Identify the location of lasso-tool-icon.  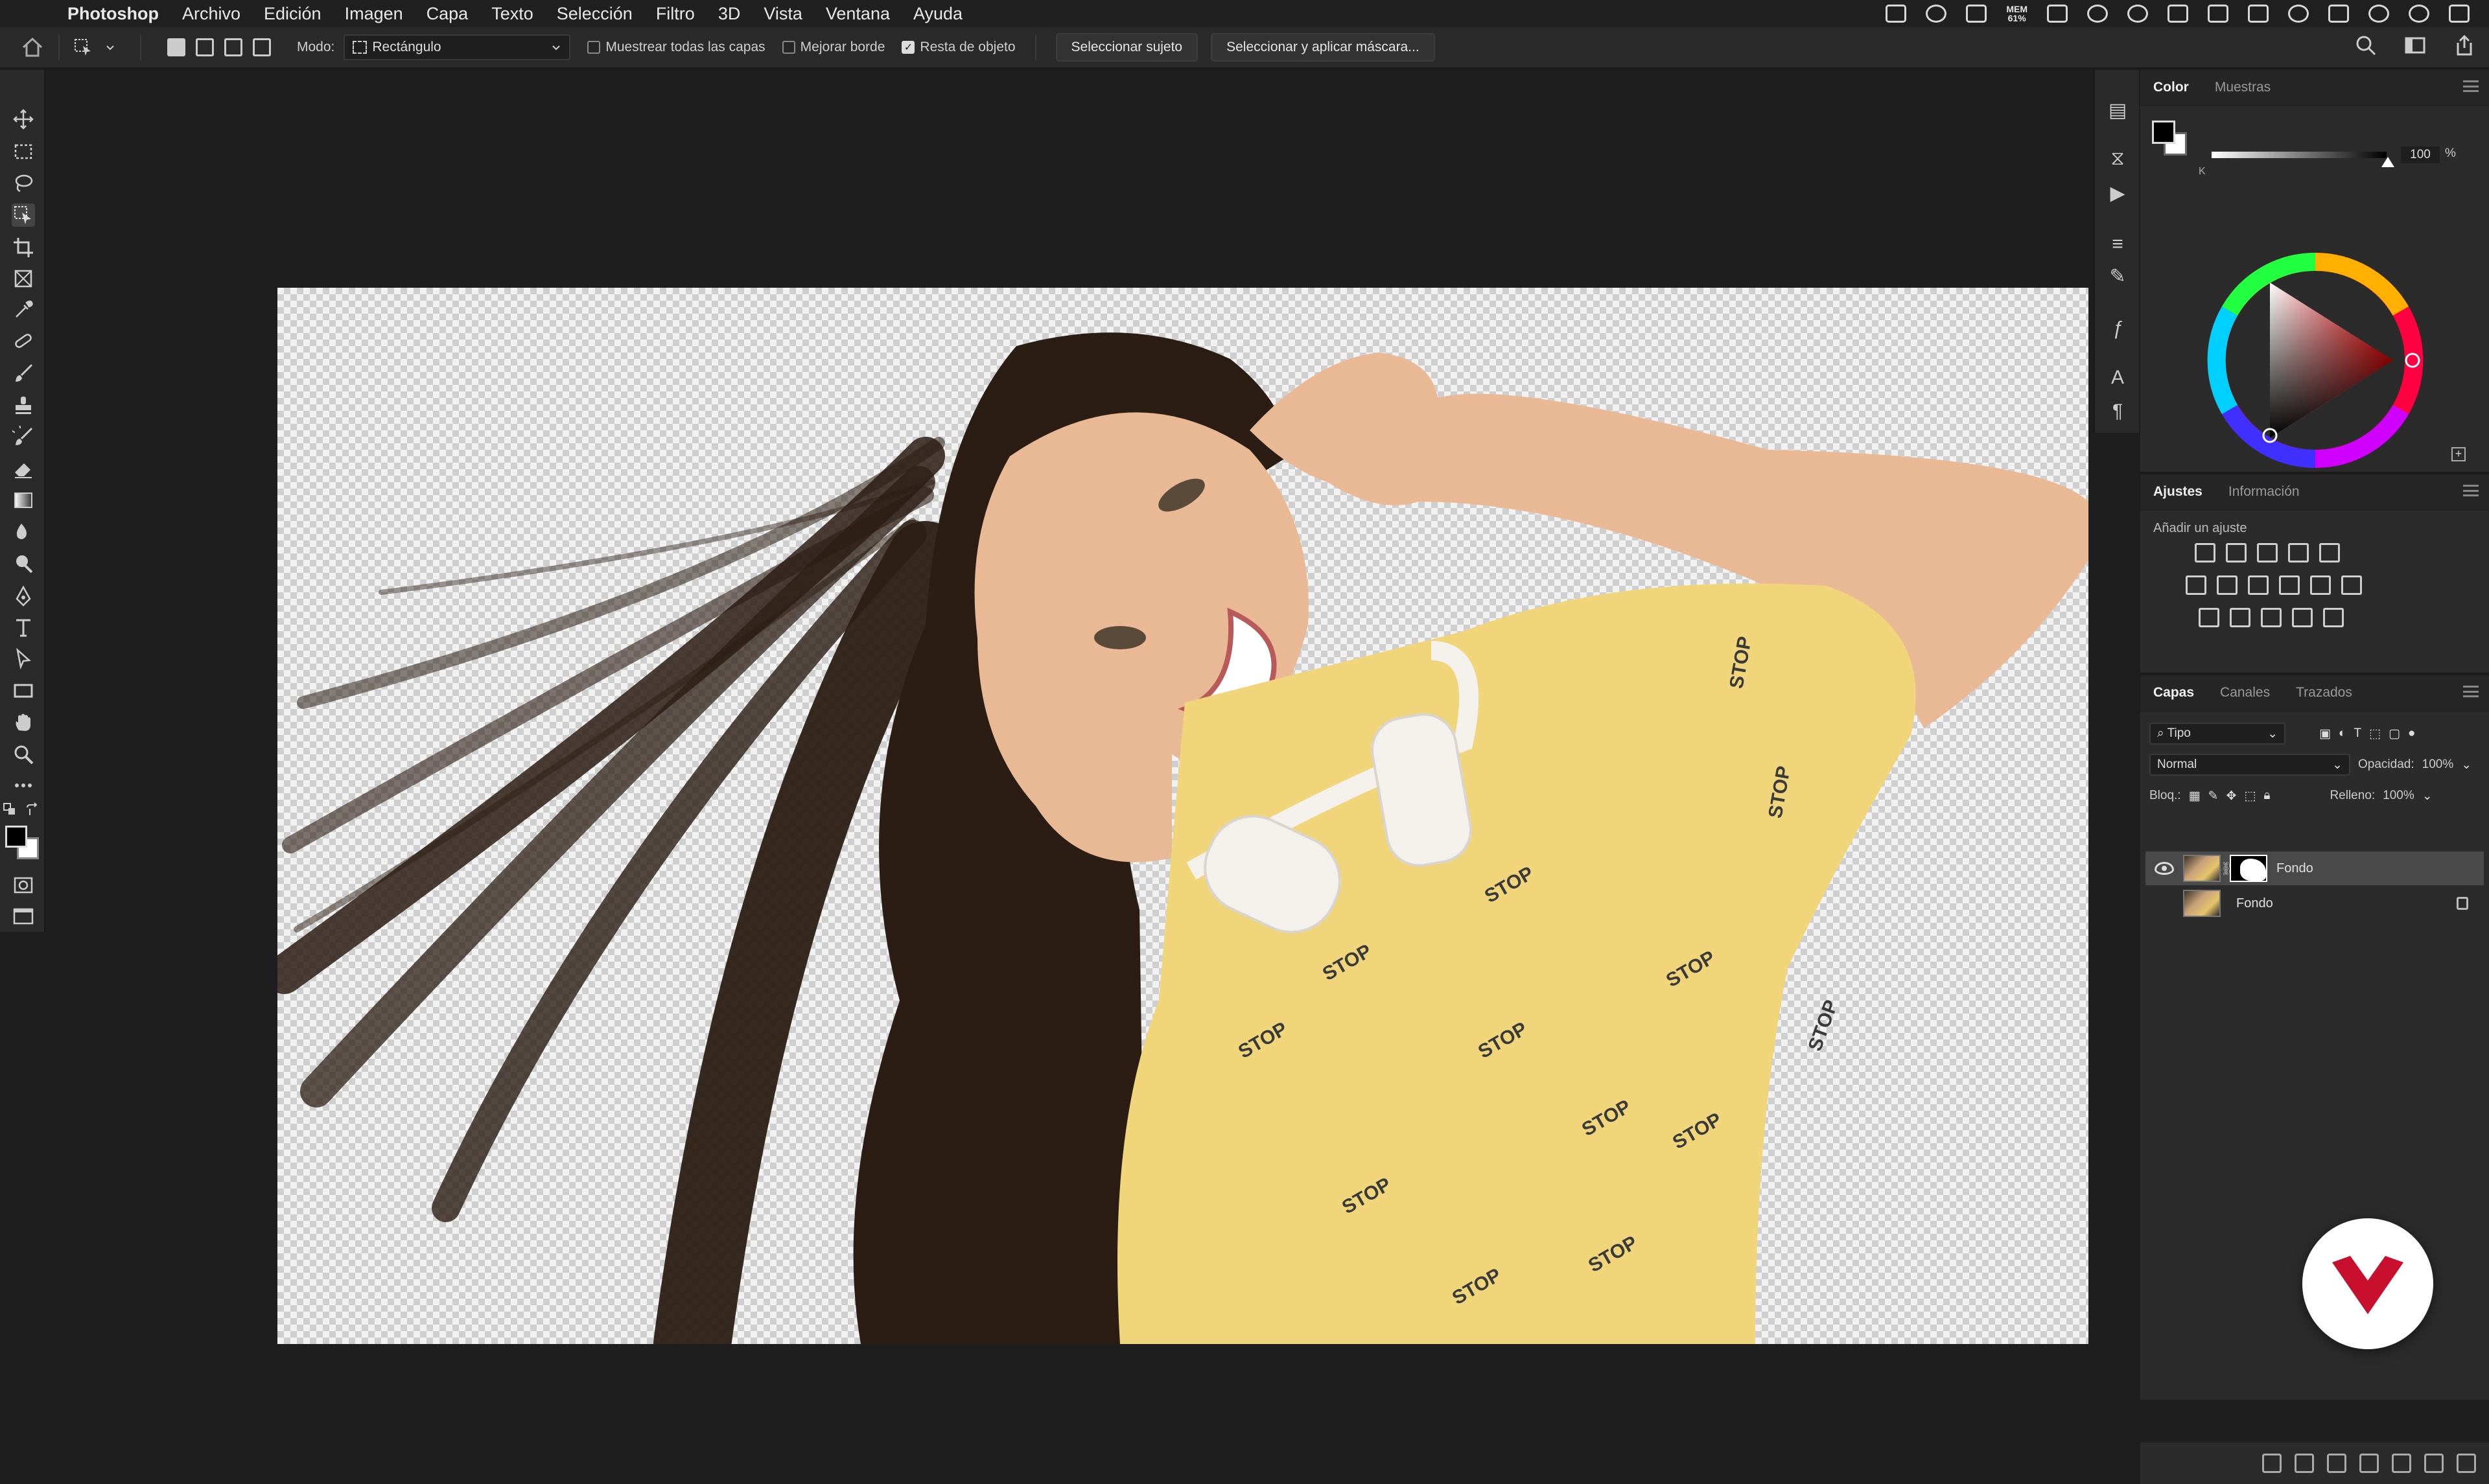
(23, 182).